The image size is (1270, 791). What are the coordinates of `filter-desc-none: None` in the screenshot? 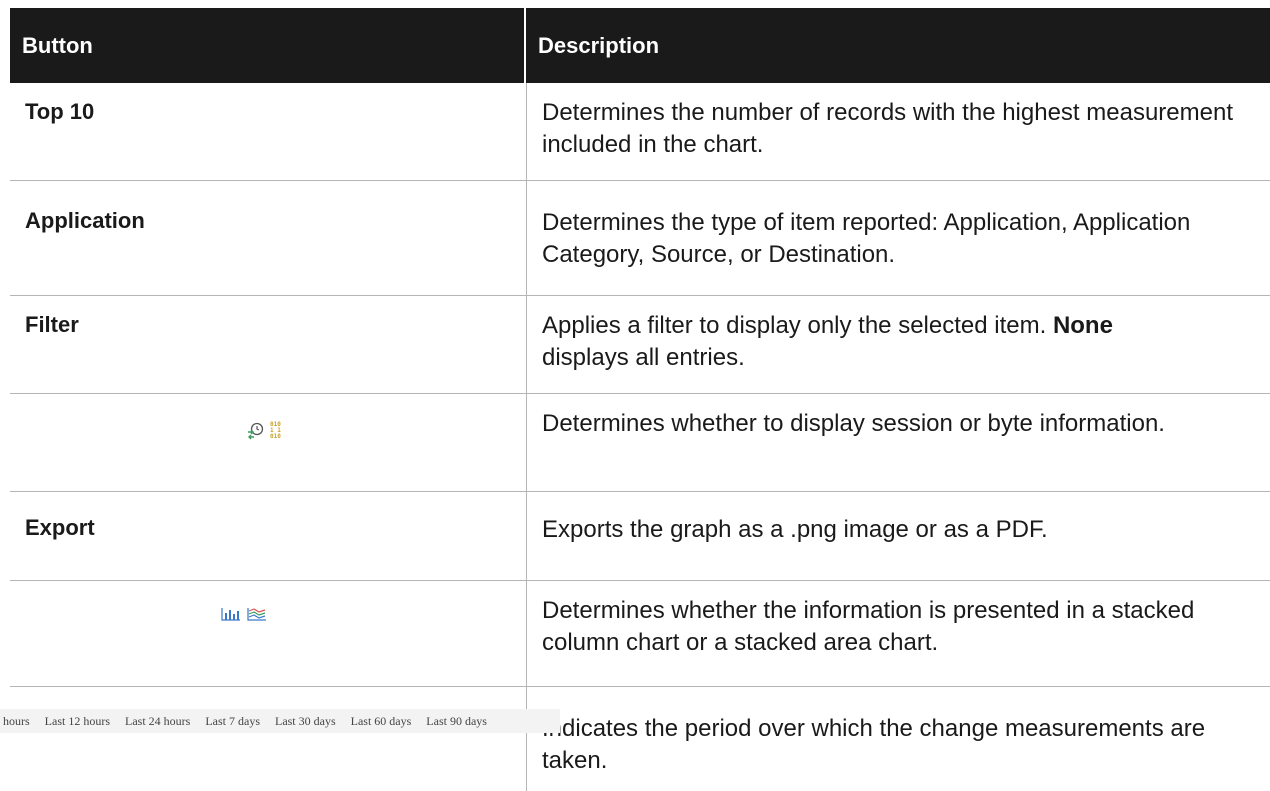 It's located at (1082, 325).